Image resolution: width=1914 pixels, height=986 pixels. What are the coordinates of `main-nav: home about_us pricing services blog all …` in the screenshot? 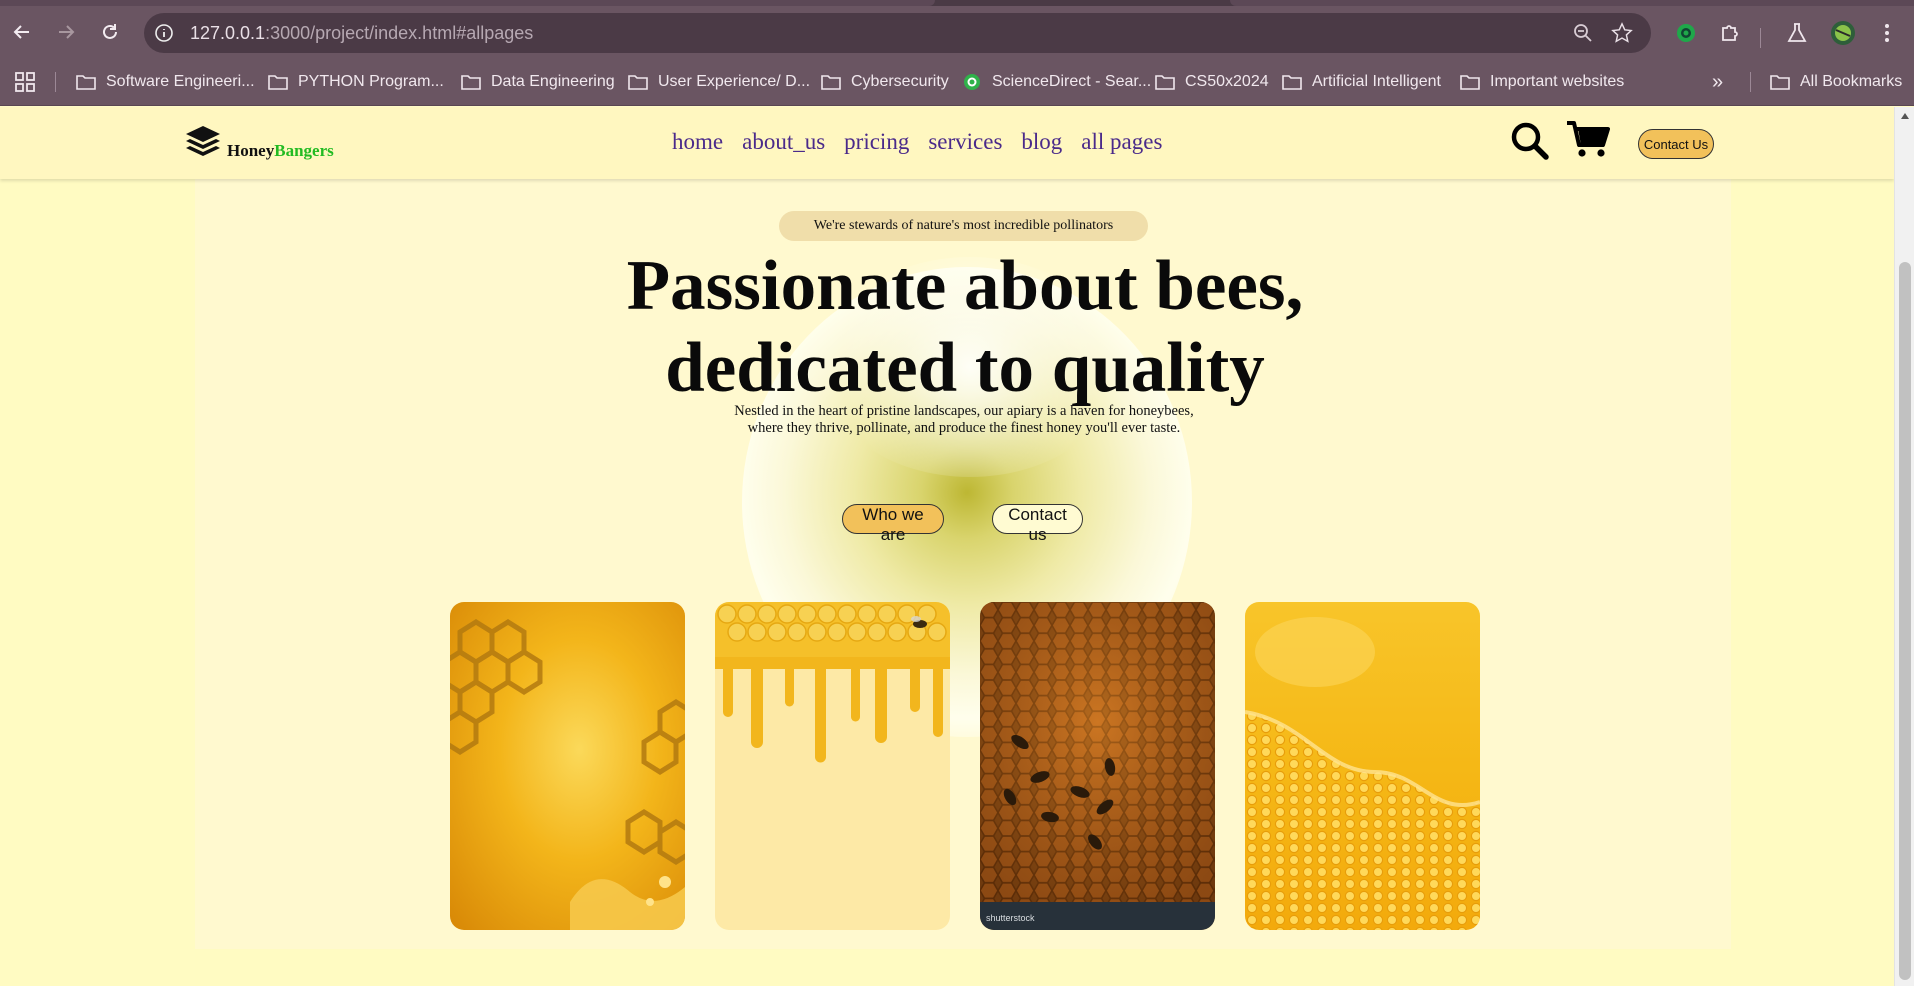 It's located at (917, 142).